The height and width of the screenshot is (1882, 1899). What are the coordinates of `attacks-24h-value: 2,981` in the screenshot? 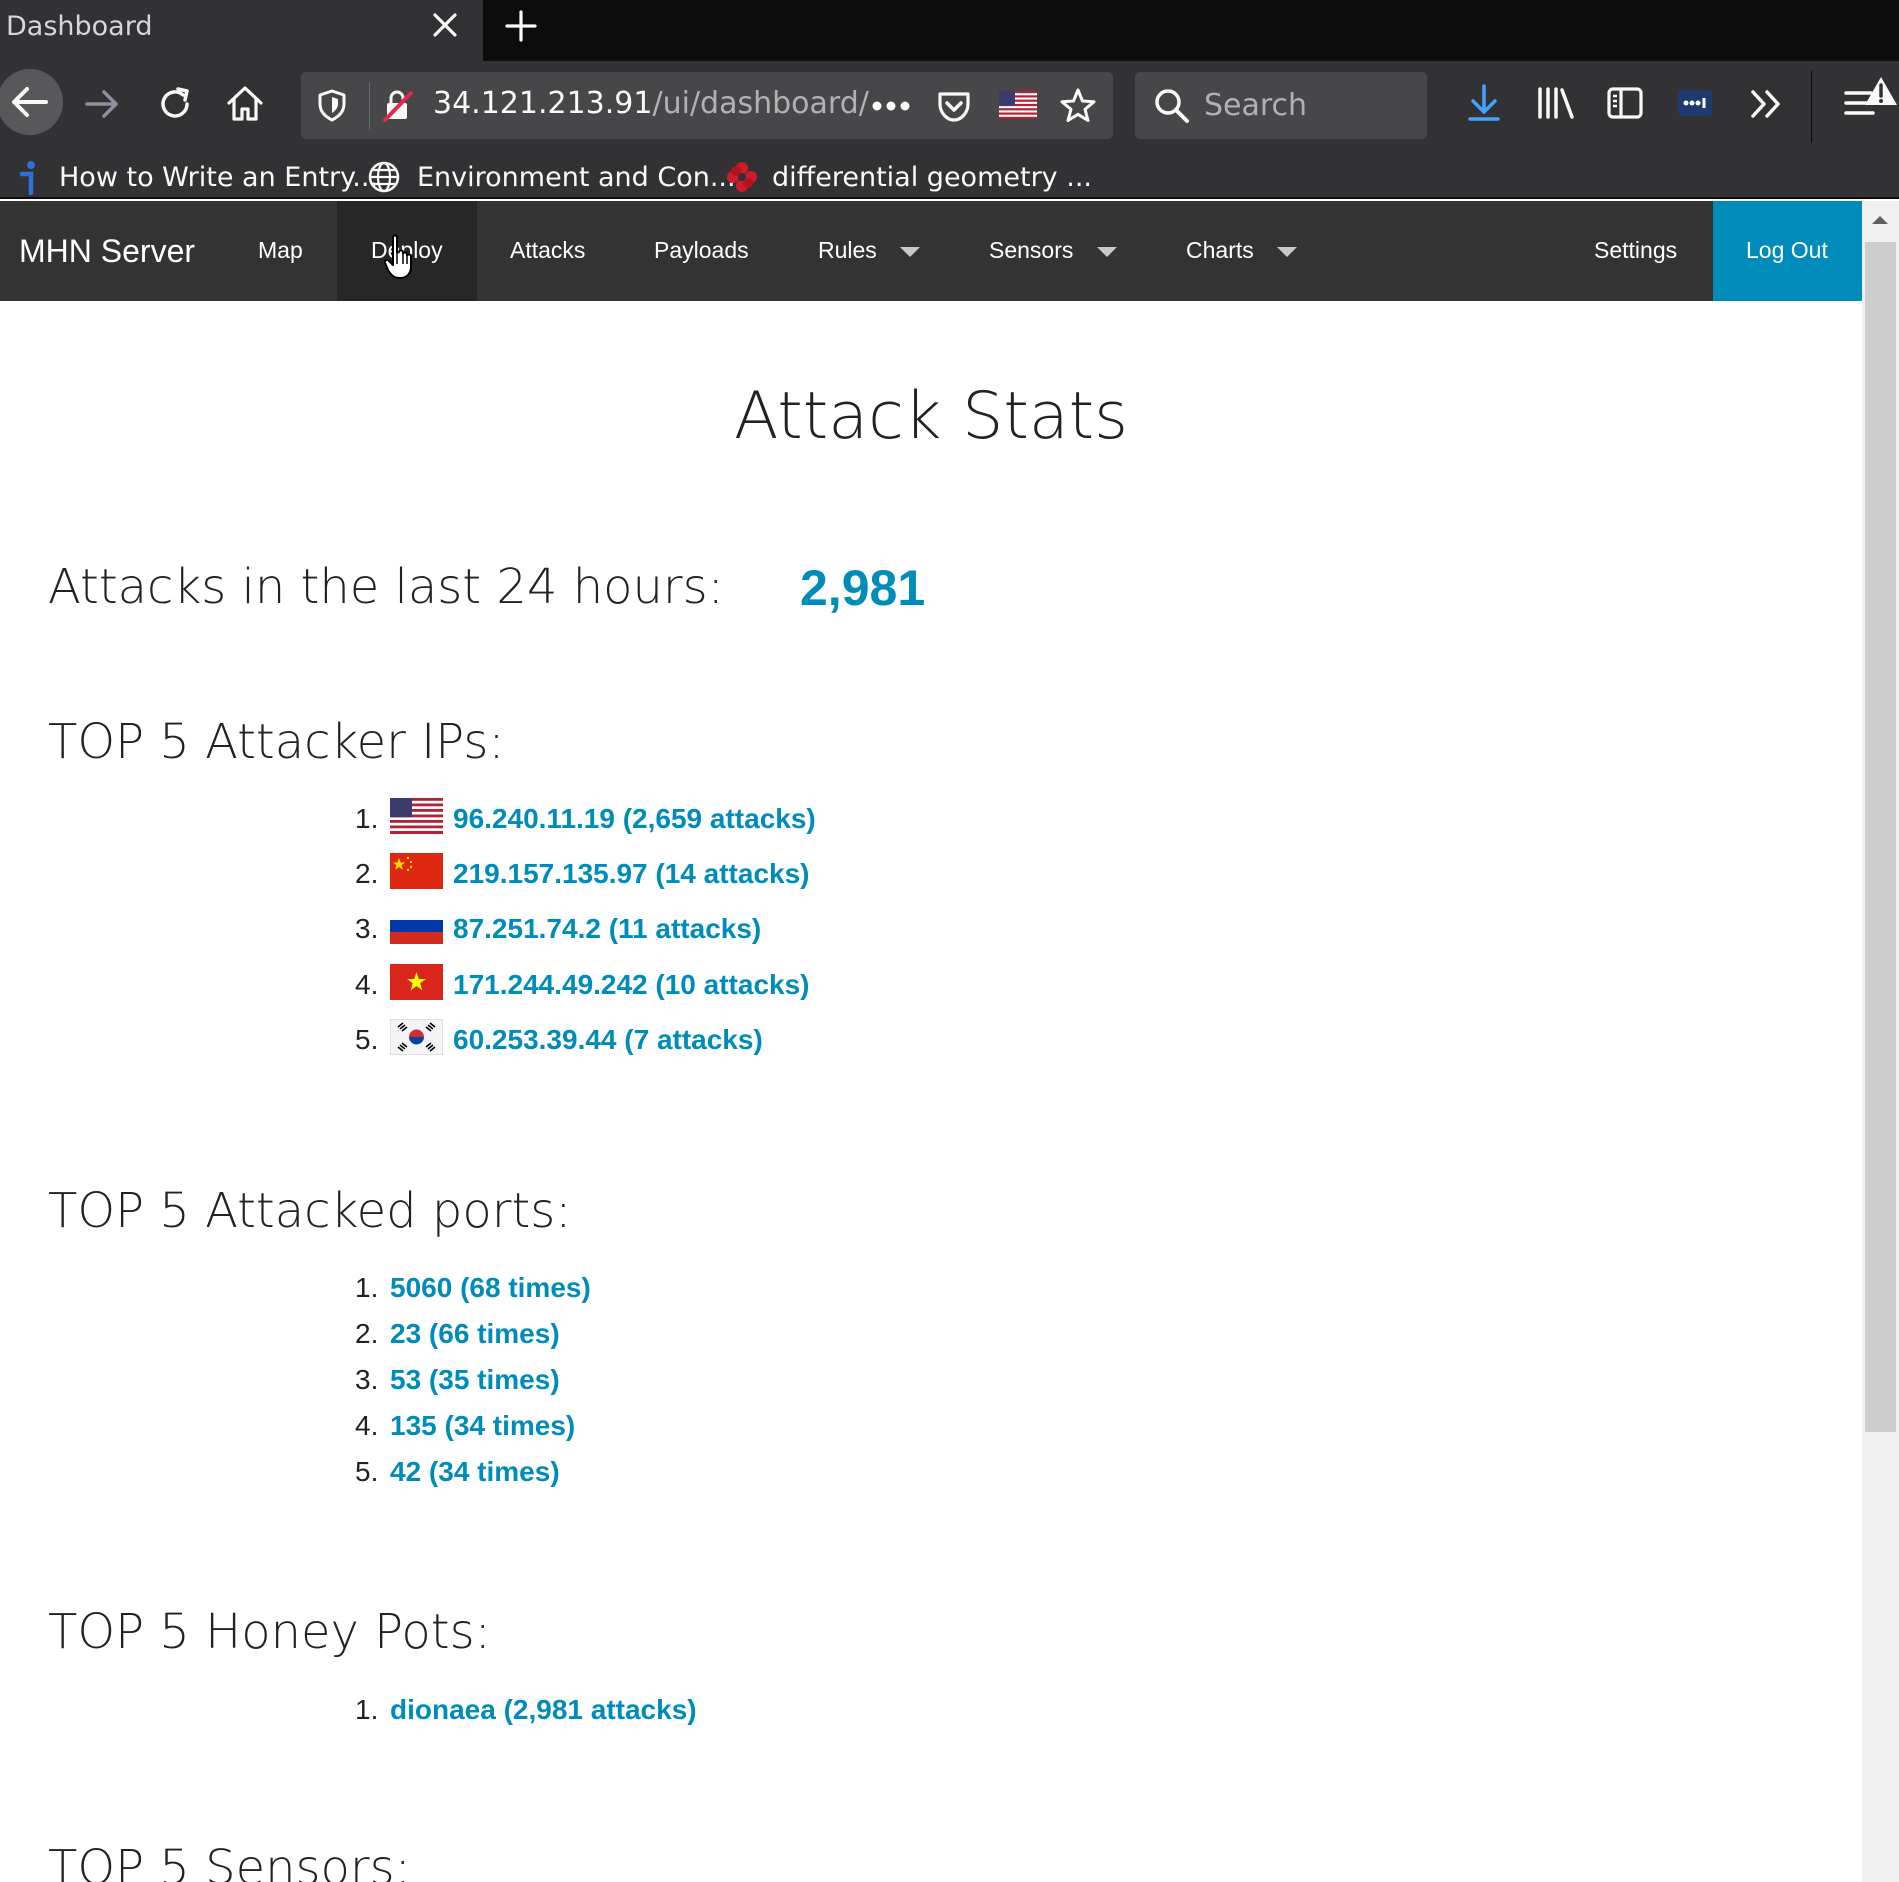 It's located at (863, 588).